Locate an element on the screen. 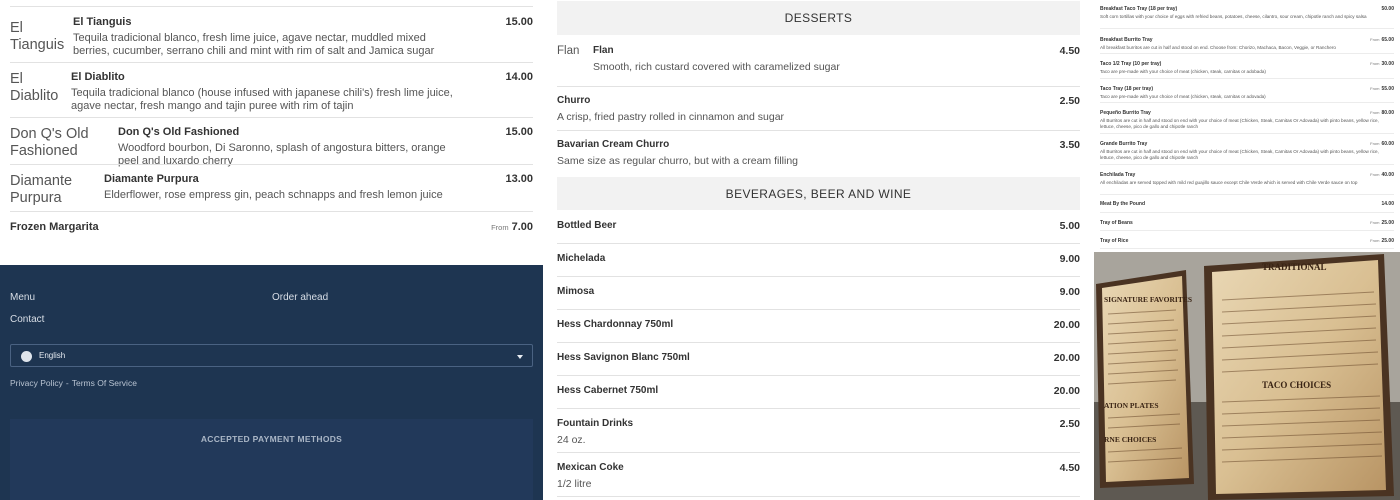 The width and height of the screenshot is (1400, 500). item-price: 13.00 is located at coordinates (519, 179).